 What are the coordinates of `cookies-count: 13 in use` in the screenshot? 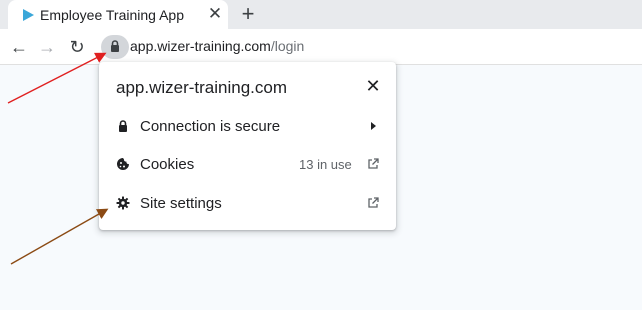 It's located at (325, 164).